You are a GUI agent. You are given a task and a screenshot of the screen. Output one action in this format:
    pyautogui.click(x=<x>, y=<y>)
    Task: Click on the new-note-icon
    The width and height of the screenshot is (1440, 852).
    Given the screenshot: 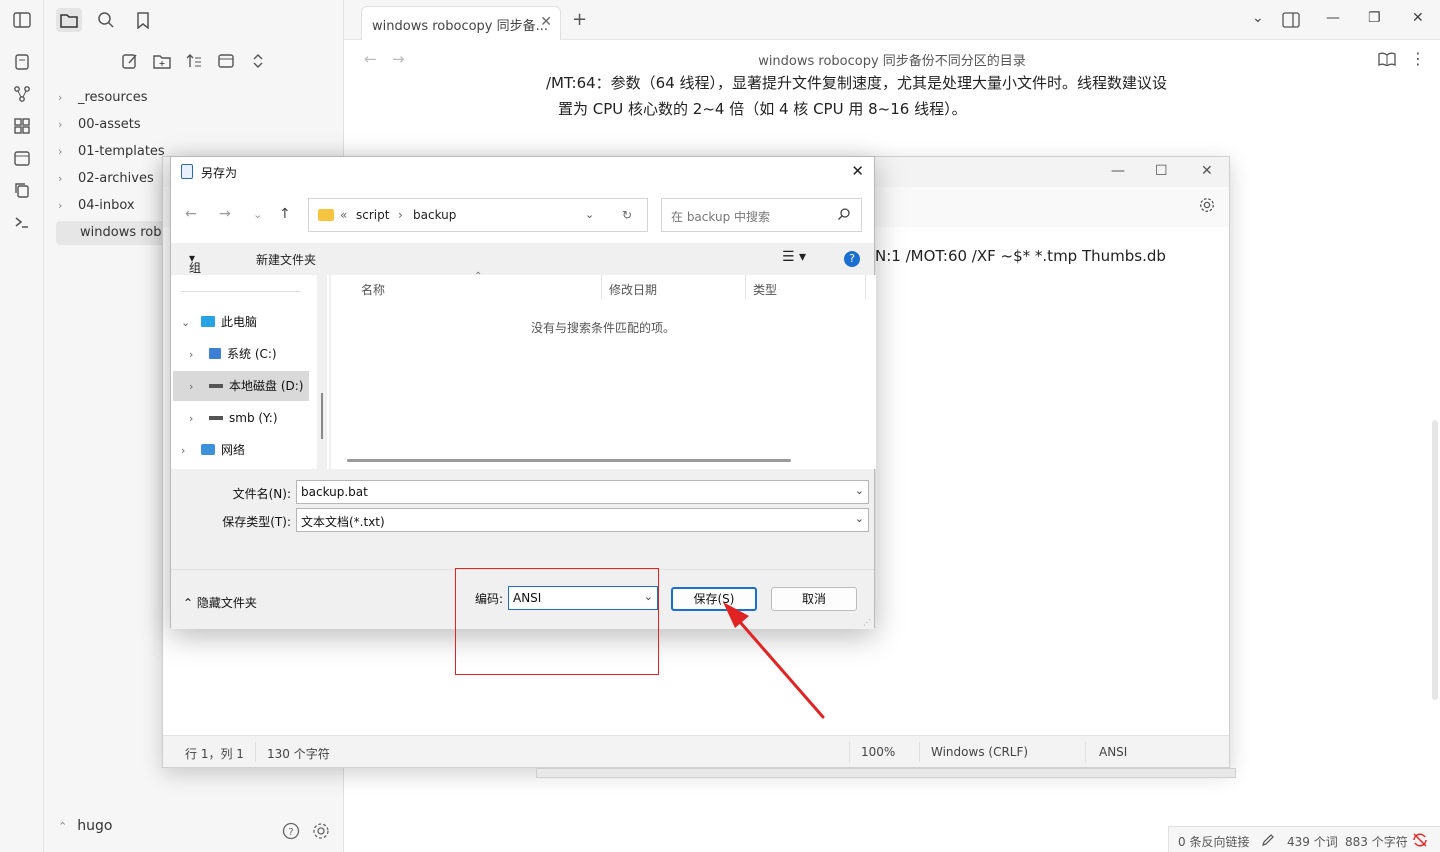 What is the action you would take?
    pyautogui.click(x=130, y=61)
    